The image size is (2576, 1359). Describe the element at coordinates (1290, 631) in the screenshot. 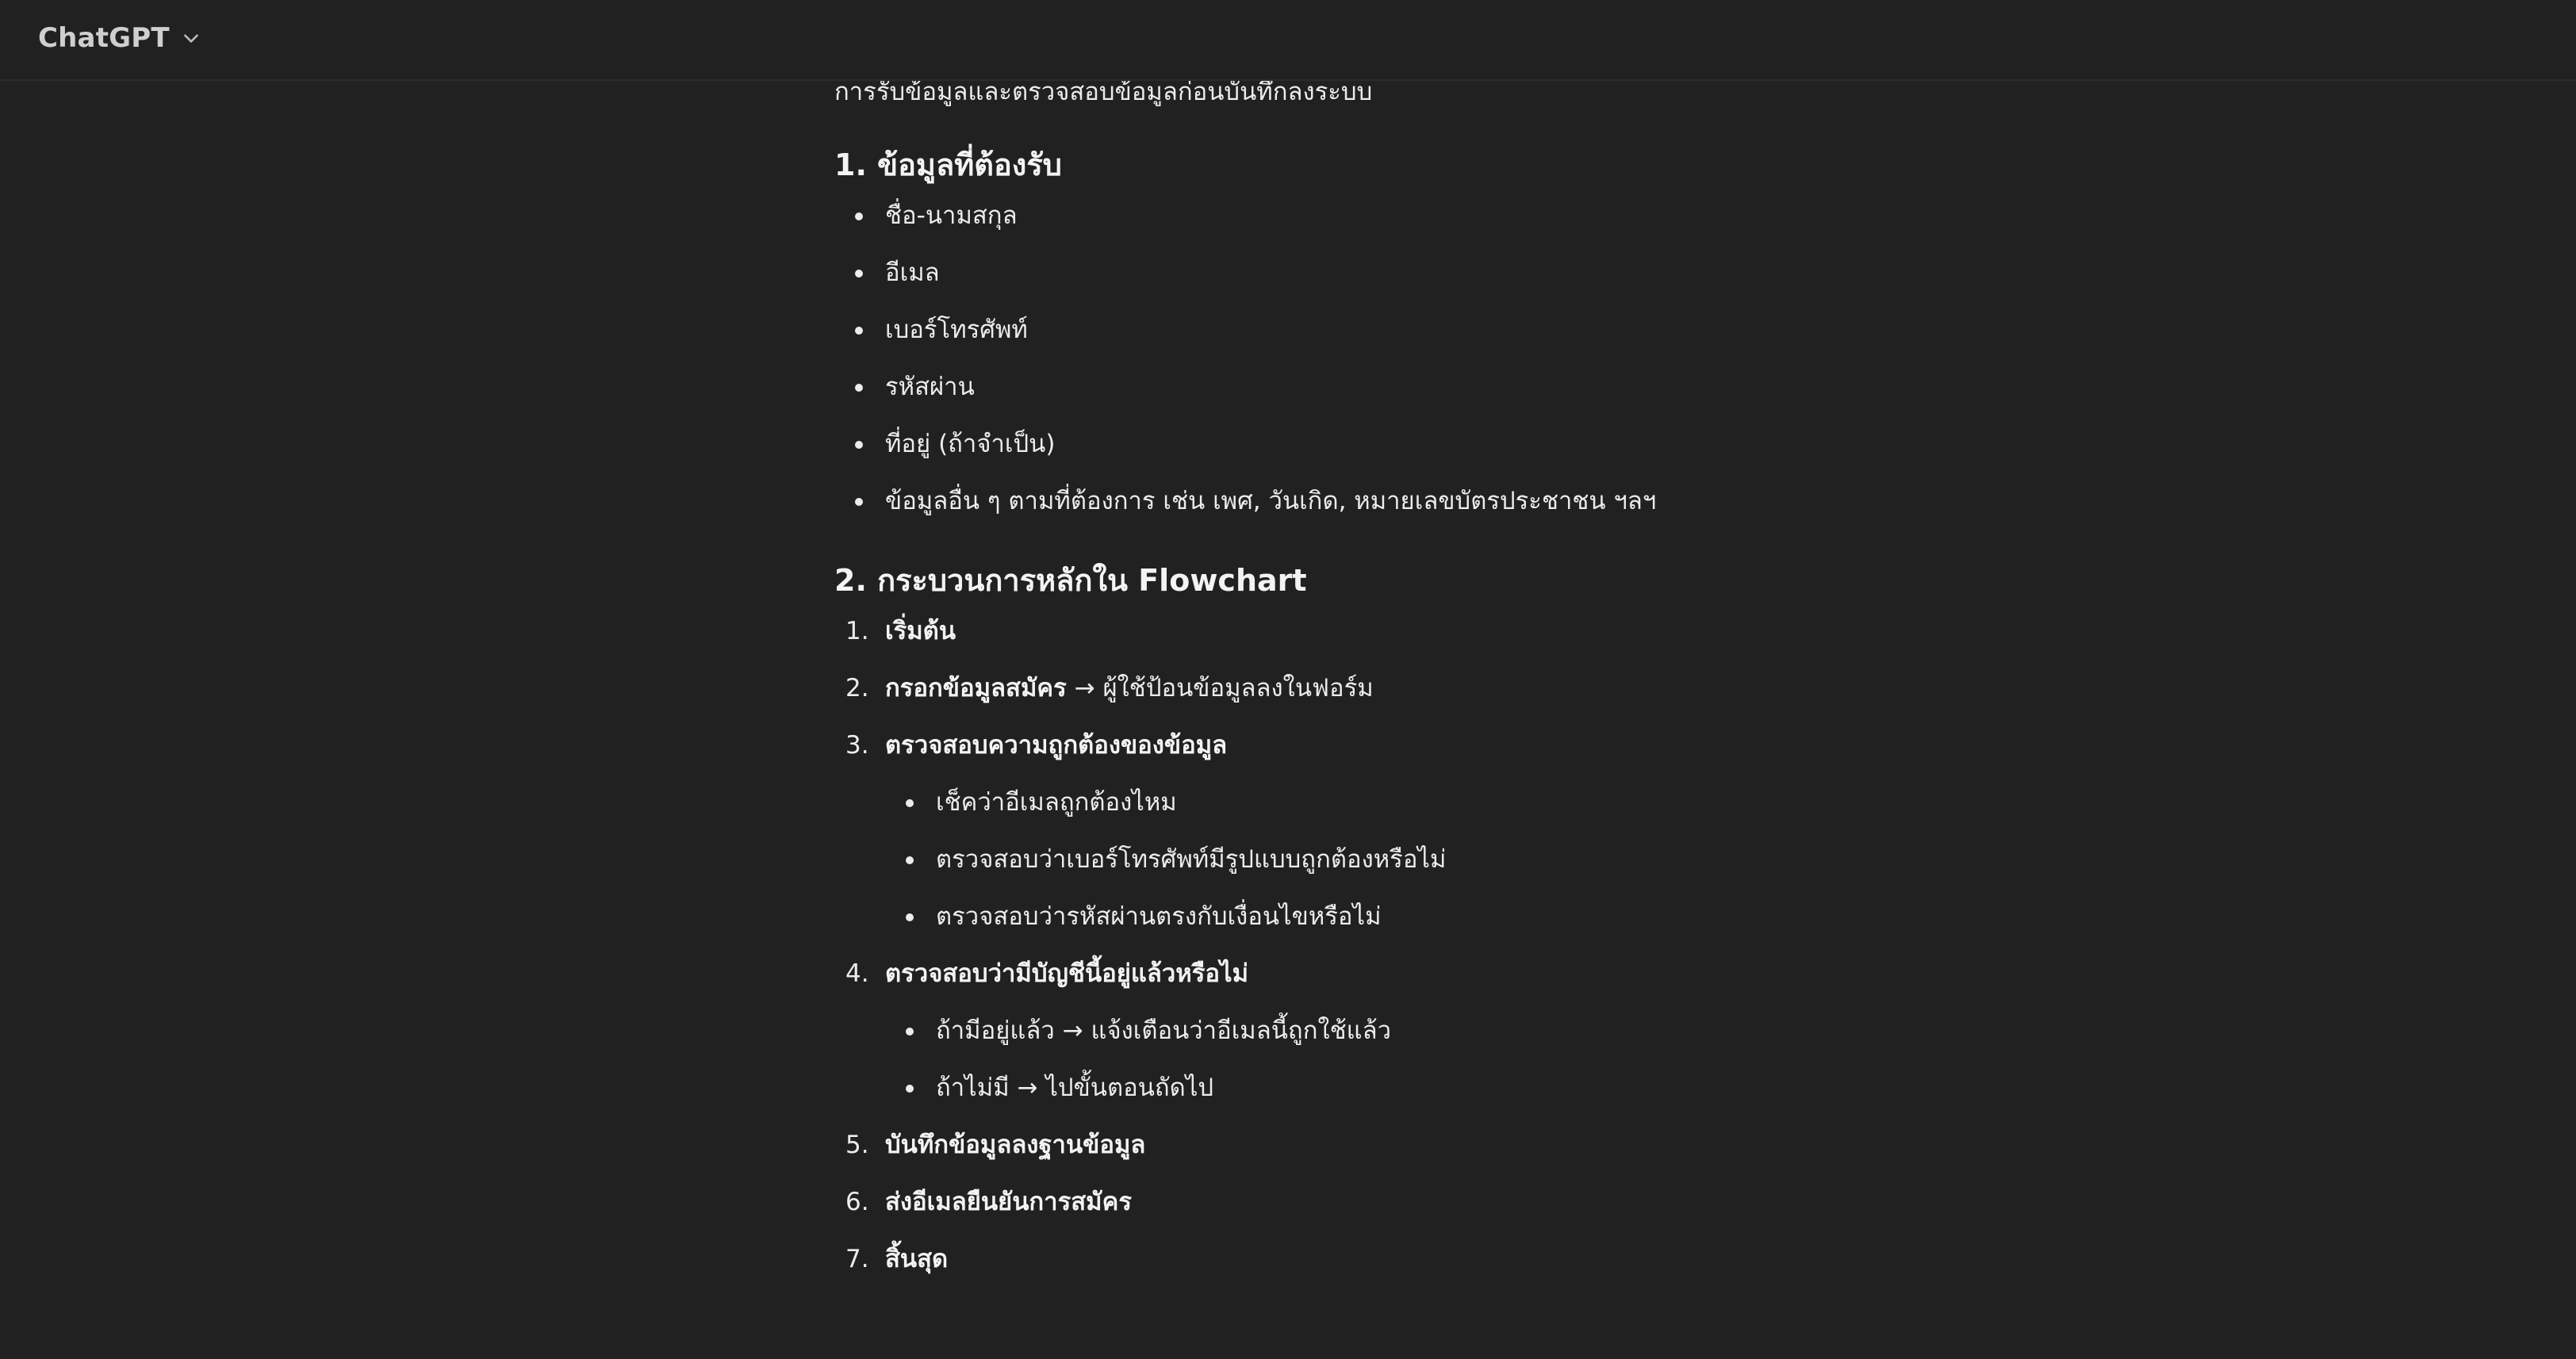

I see `step-item: 1. เริ่มต้น` at that location.